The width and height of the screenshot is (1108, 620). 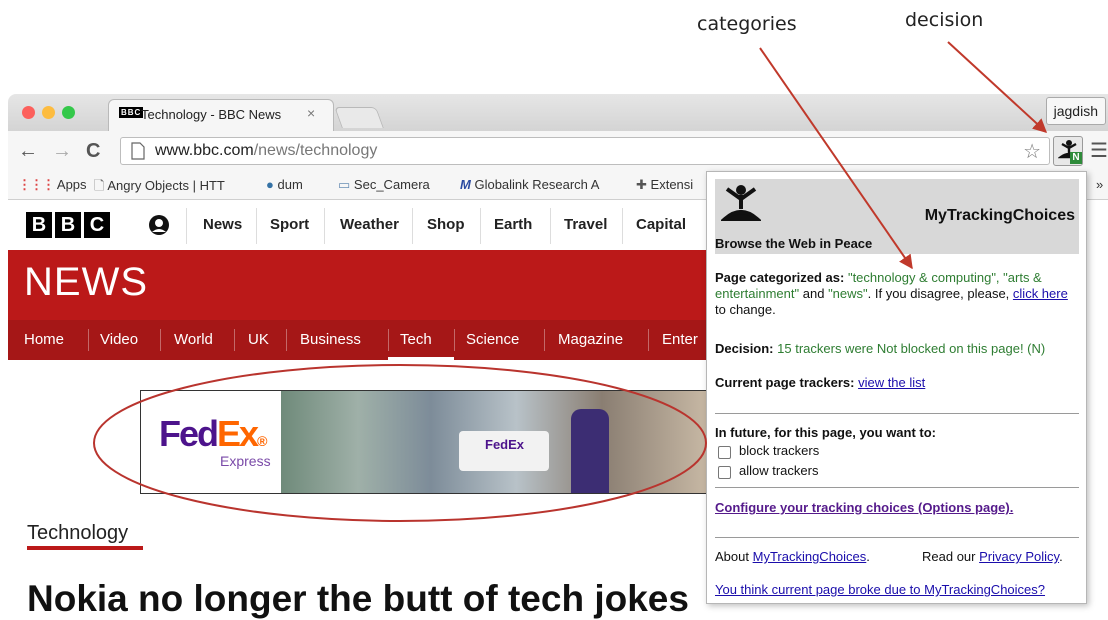 What do you see at coordinates (284, 184) in the screenshot?
I see `bookmark-dum: ● dum` at bounding box center [284, 184].